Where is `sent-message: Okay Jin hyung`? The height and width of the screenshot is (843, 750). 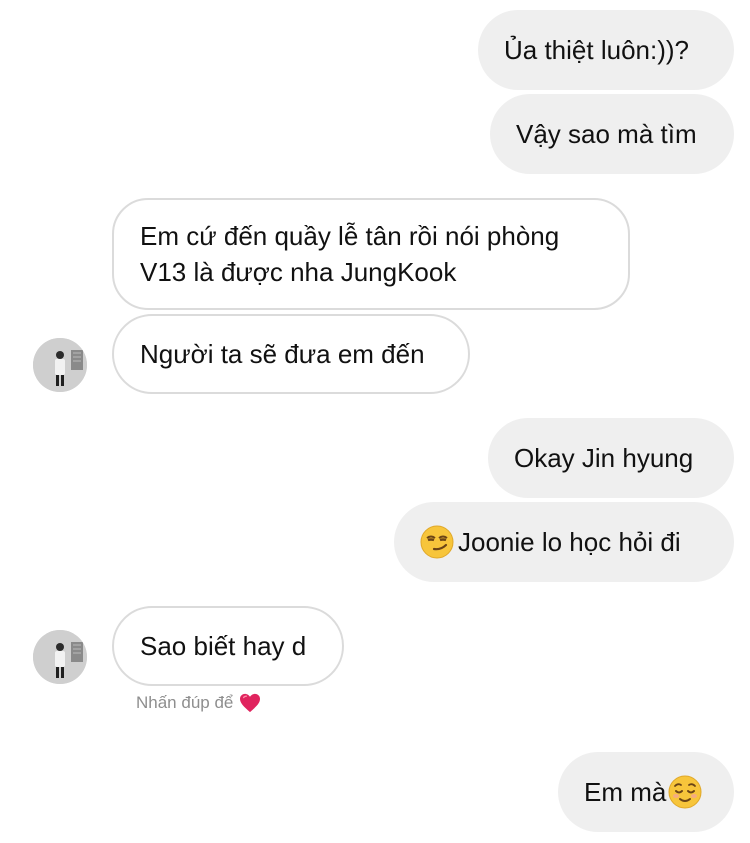 sent-message: Okay Jin hyung is located at coordinates (611, 458).